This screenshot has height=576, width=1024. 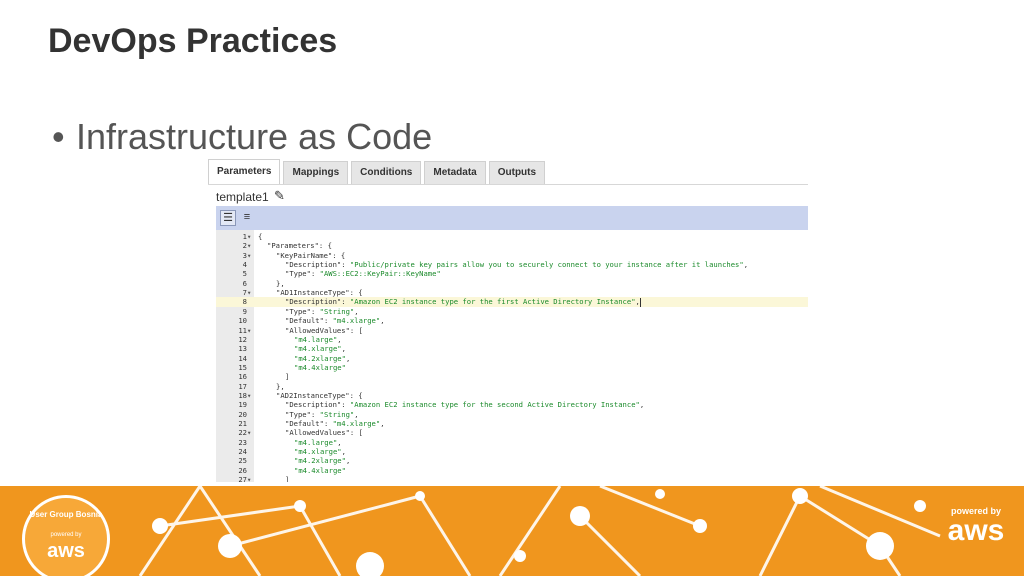 I want to click on code-token: "AD2InstanceType": {, so click(x=319, y=395).